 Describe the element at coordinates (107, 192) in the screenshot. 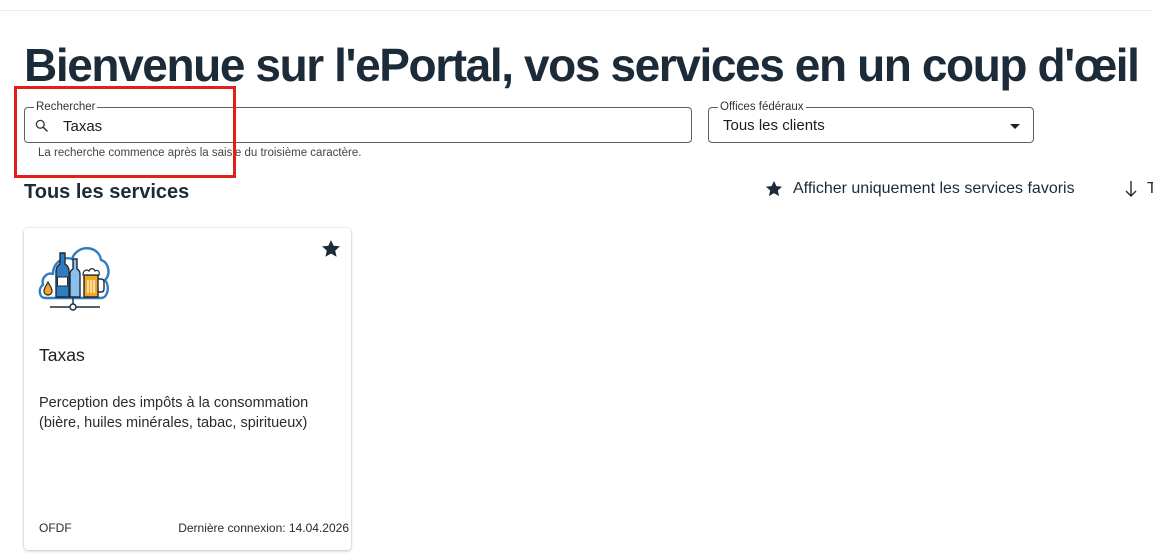

I see `services-heading: Tous les services` at that location.